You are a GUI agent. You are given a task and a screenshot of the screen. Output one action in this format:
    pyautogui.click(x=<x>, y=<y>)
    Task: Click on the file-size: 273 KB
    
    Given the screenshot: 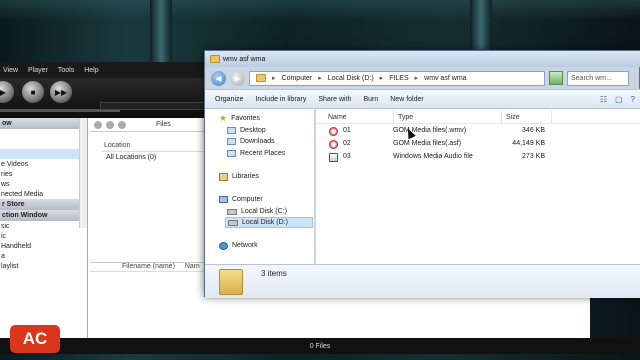 What is the action you would take?
    pyautogui.click(x=533, y=156)
    